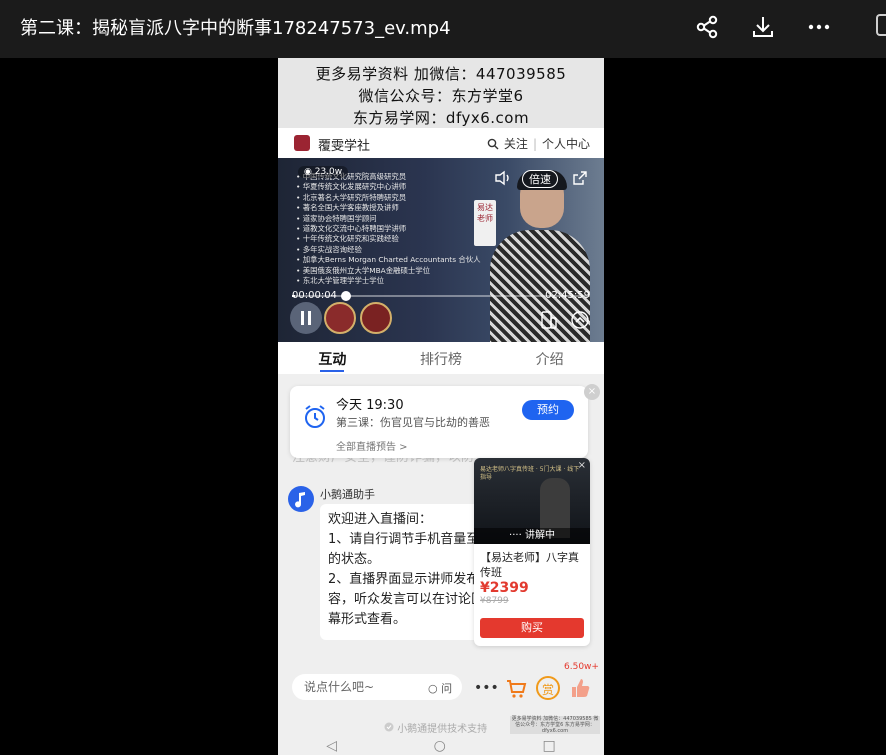  I want to click on product-price: ¥2399, so click(504, 588).